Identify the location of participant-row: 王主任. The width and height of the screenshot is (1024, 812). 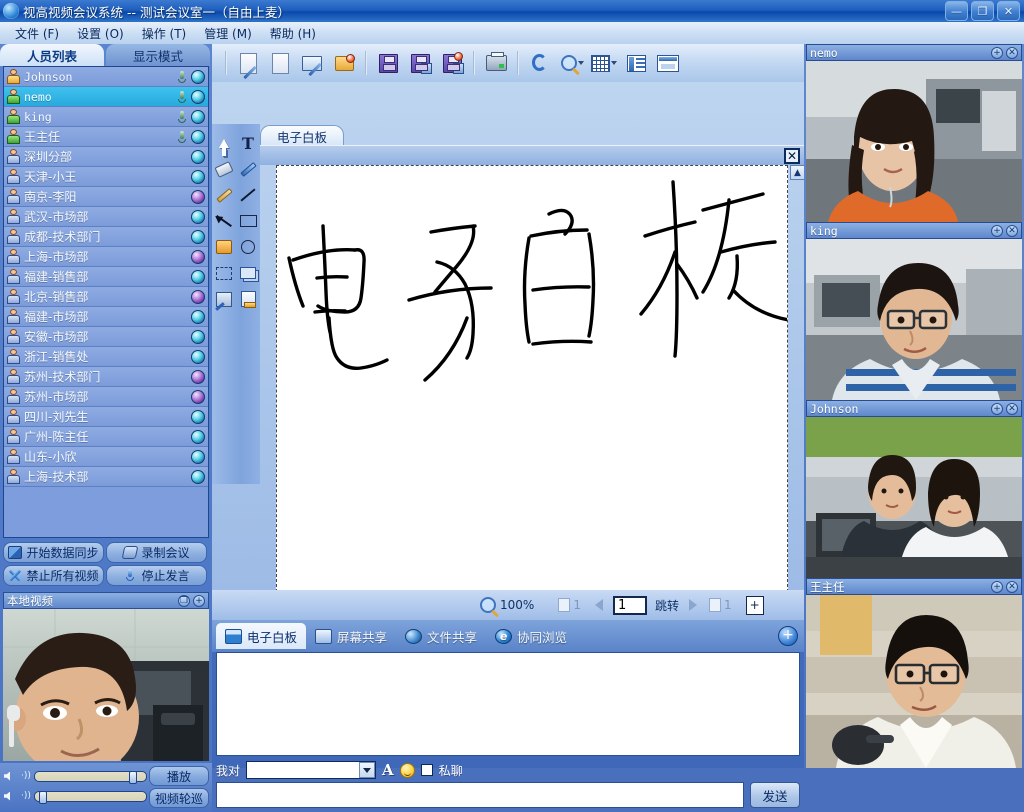
(106, 137).